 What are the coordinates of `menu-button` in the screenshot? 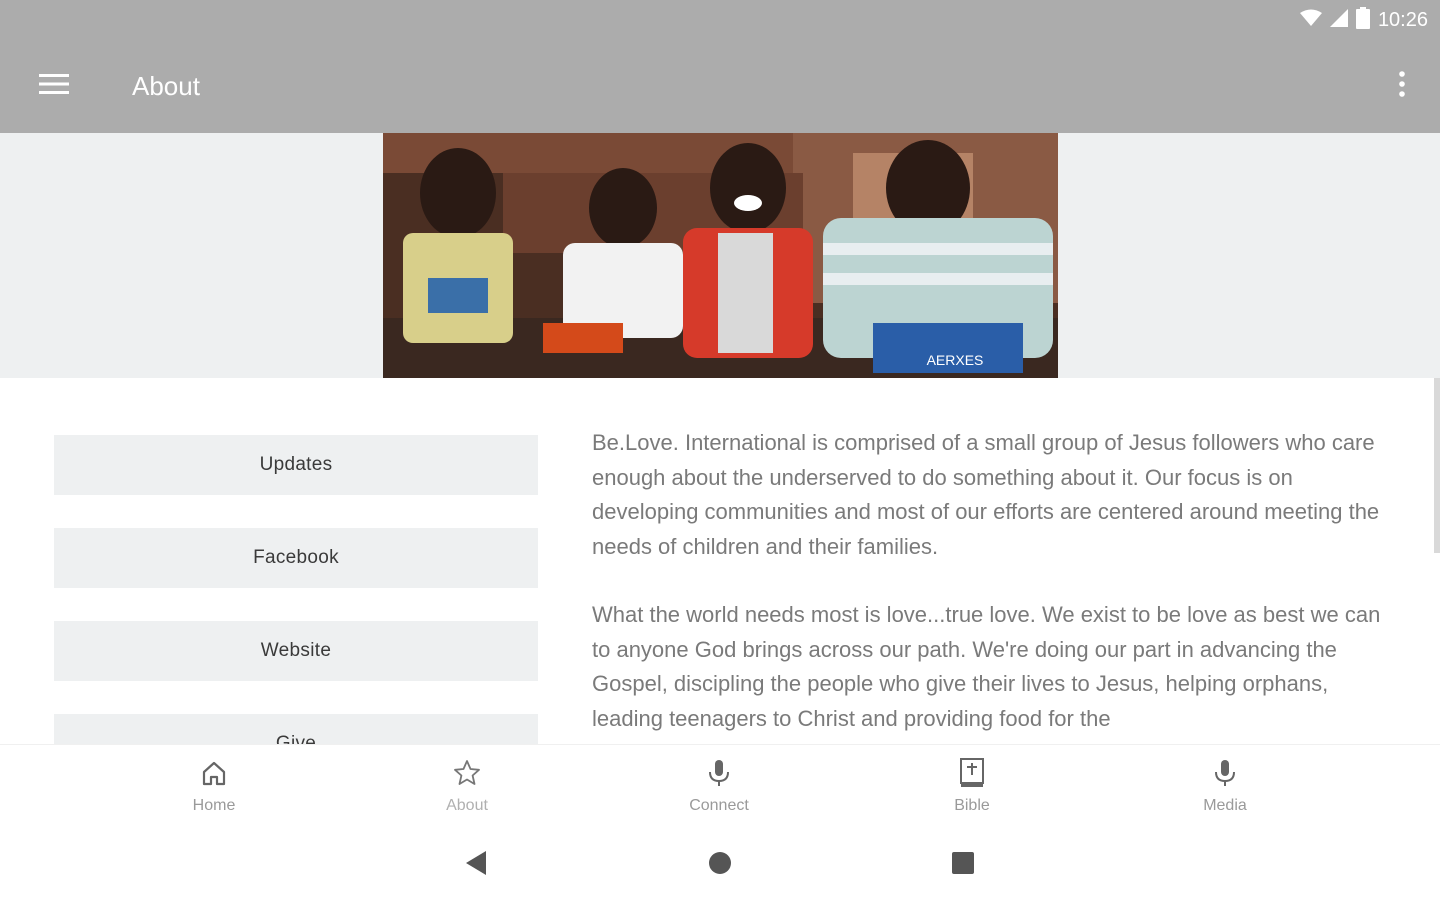 It's located at (54, 86).